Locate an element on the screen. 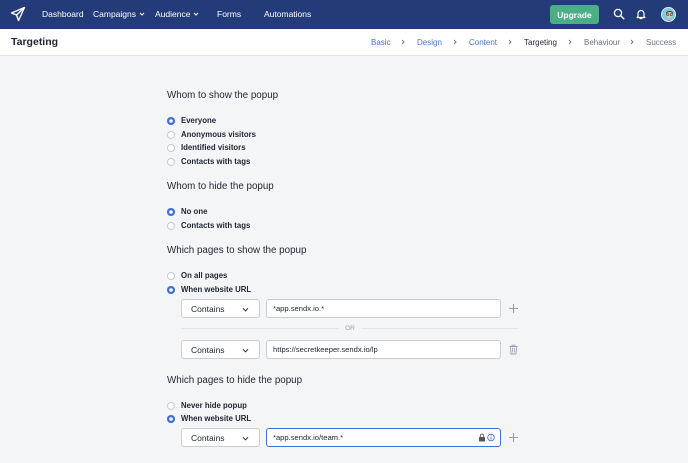 Image resolution: width=688 pixels, height=463 pixels. nav-automations-label: Automations is located at coordinates (288, 14).